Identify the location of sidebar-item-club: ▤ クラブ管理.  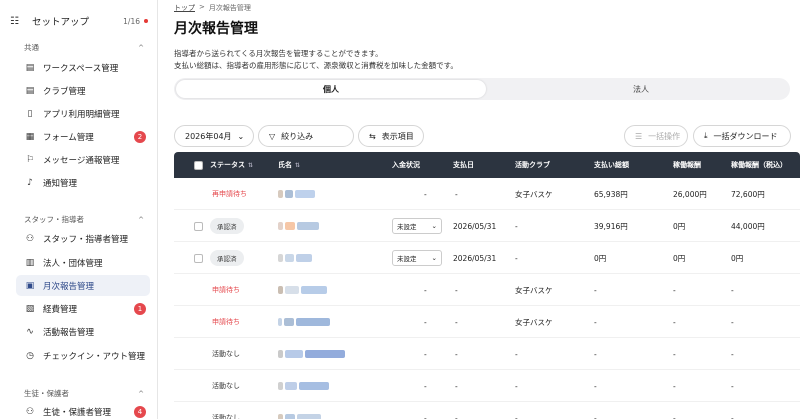
(83, 90).